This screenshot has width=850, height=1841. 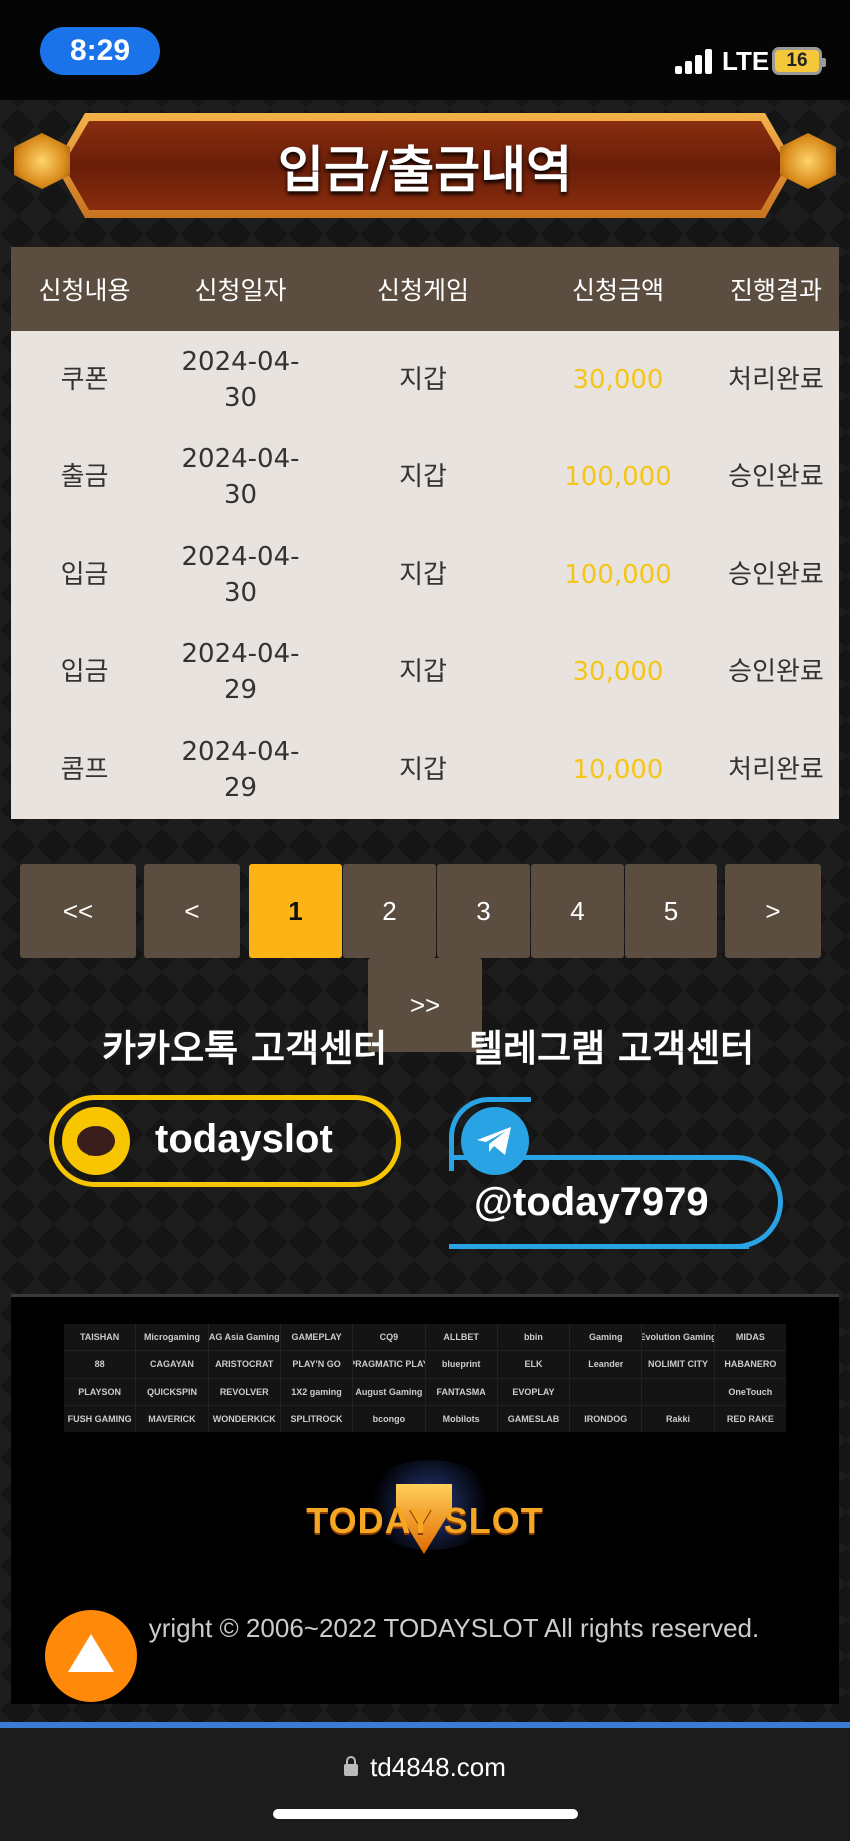 I want to click on kakao-id: todayslot, so click(x=244, y=1139).